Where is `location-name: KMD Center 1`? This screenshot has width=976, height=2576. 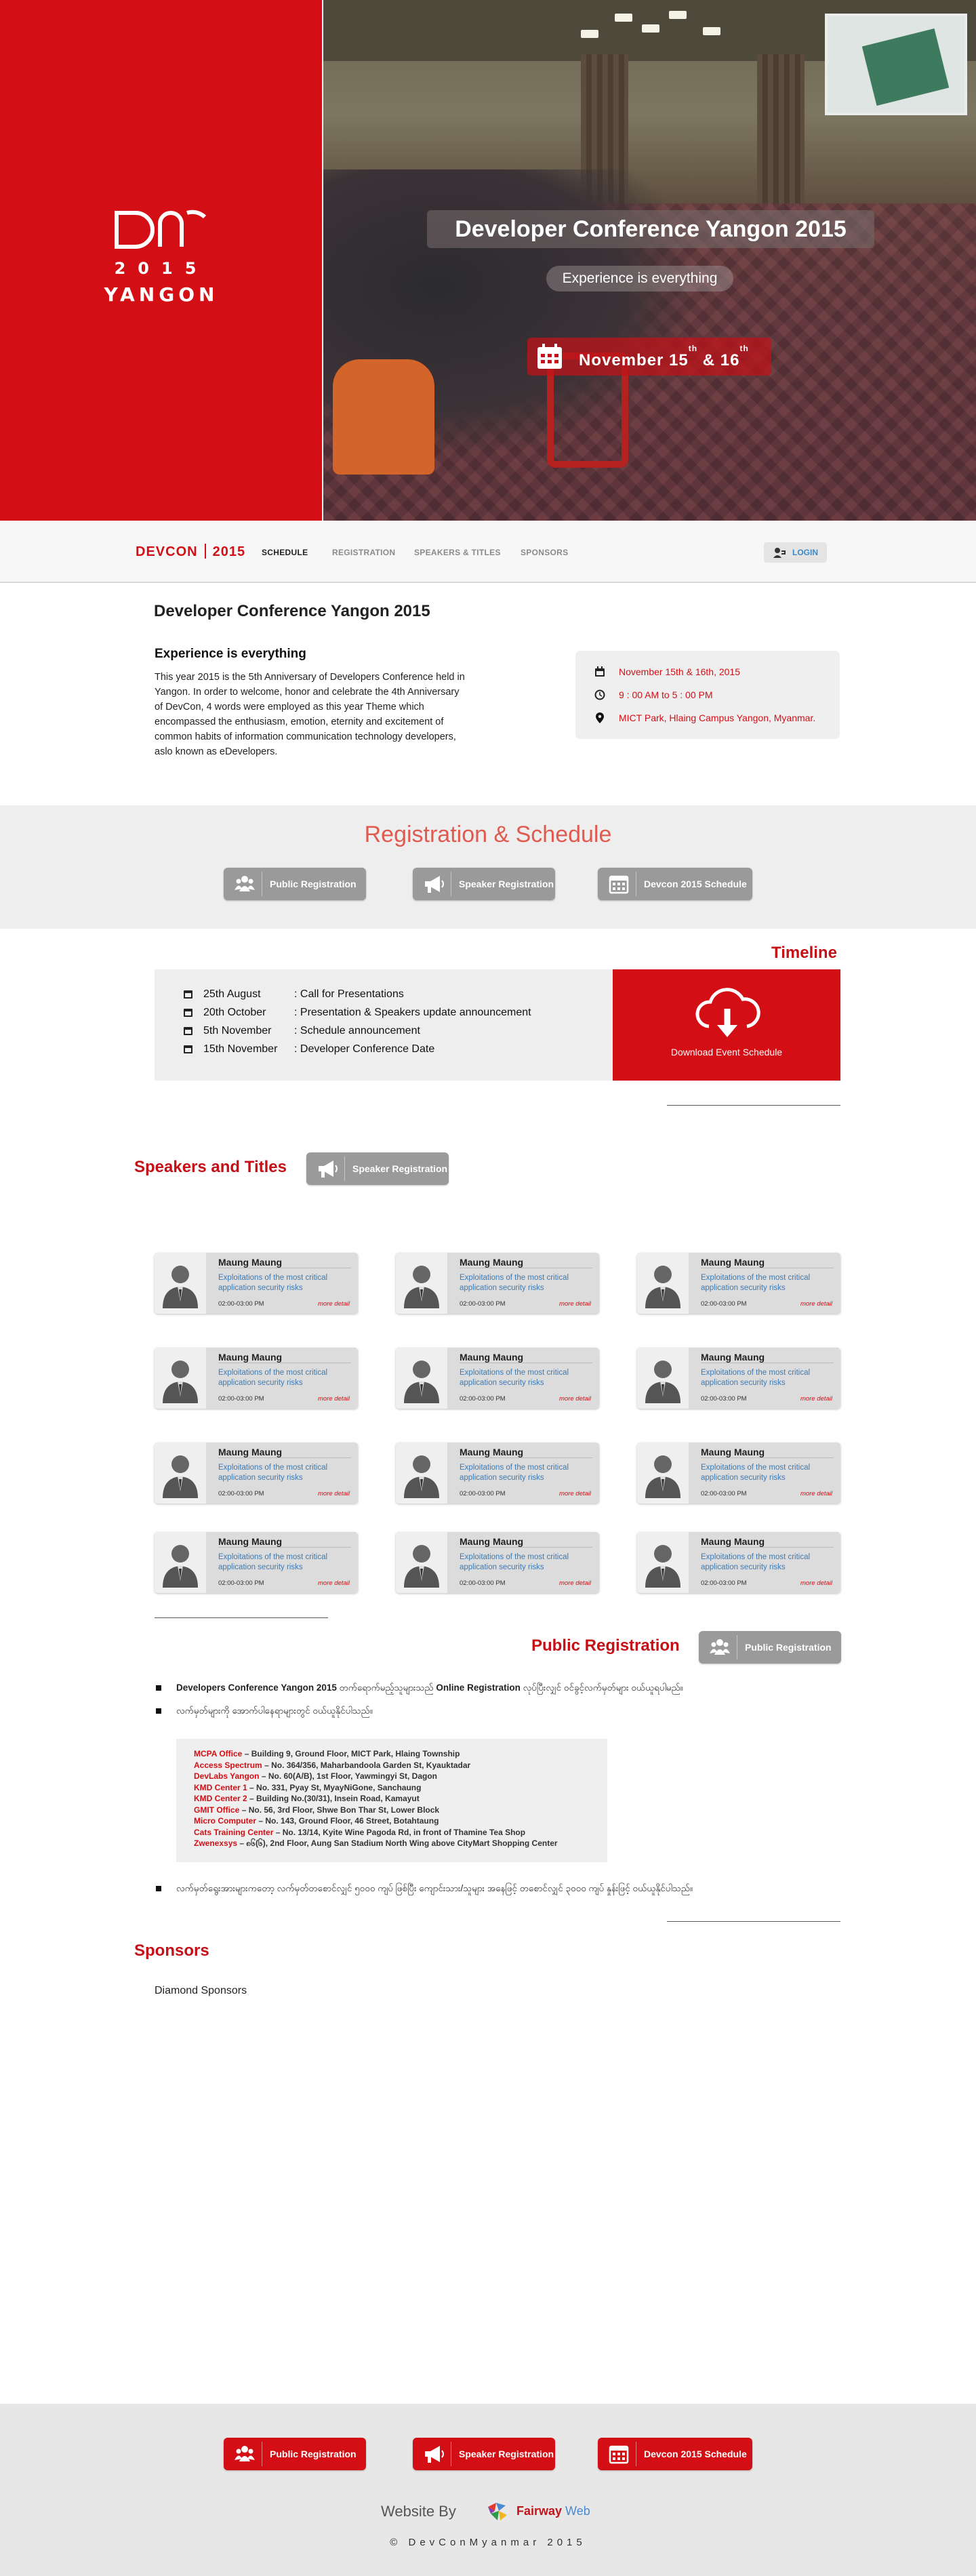 location-name: KMD Center 1 is located at coordinates (221, 1787).